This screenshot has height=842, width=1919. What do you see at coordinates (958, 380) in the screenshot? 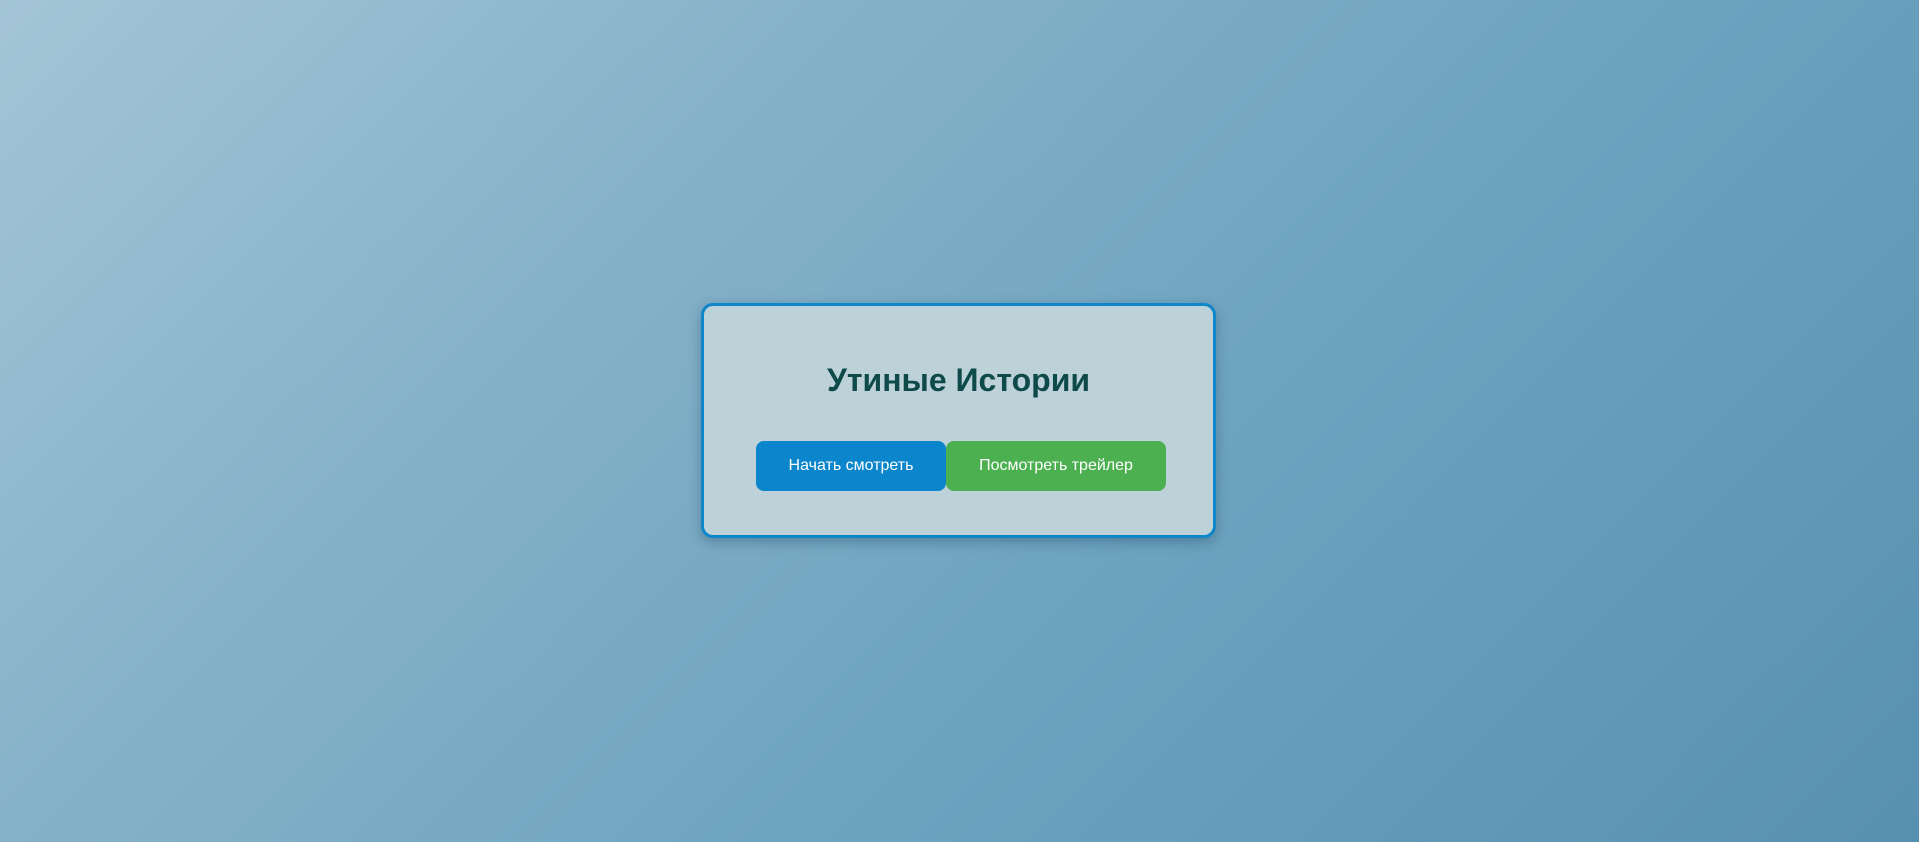
I see `page-title: Утиные Истории` at bounding box center [958, 380].